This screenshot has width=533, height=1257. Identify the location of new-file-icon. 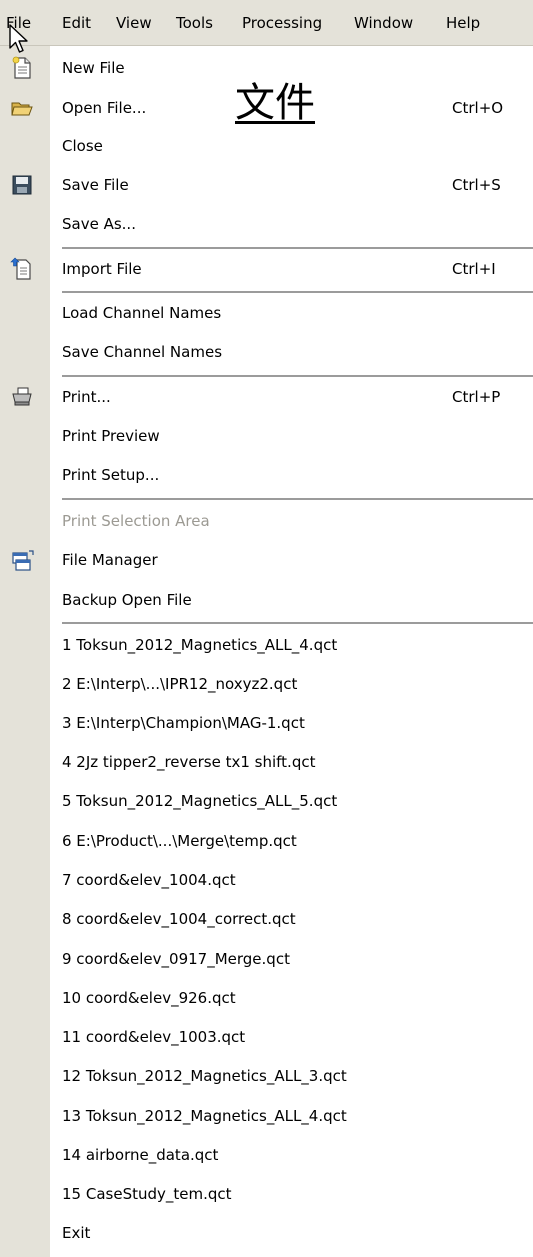
(22, 68).